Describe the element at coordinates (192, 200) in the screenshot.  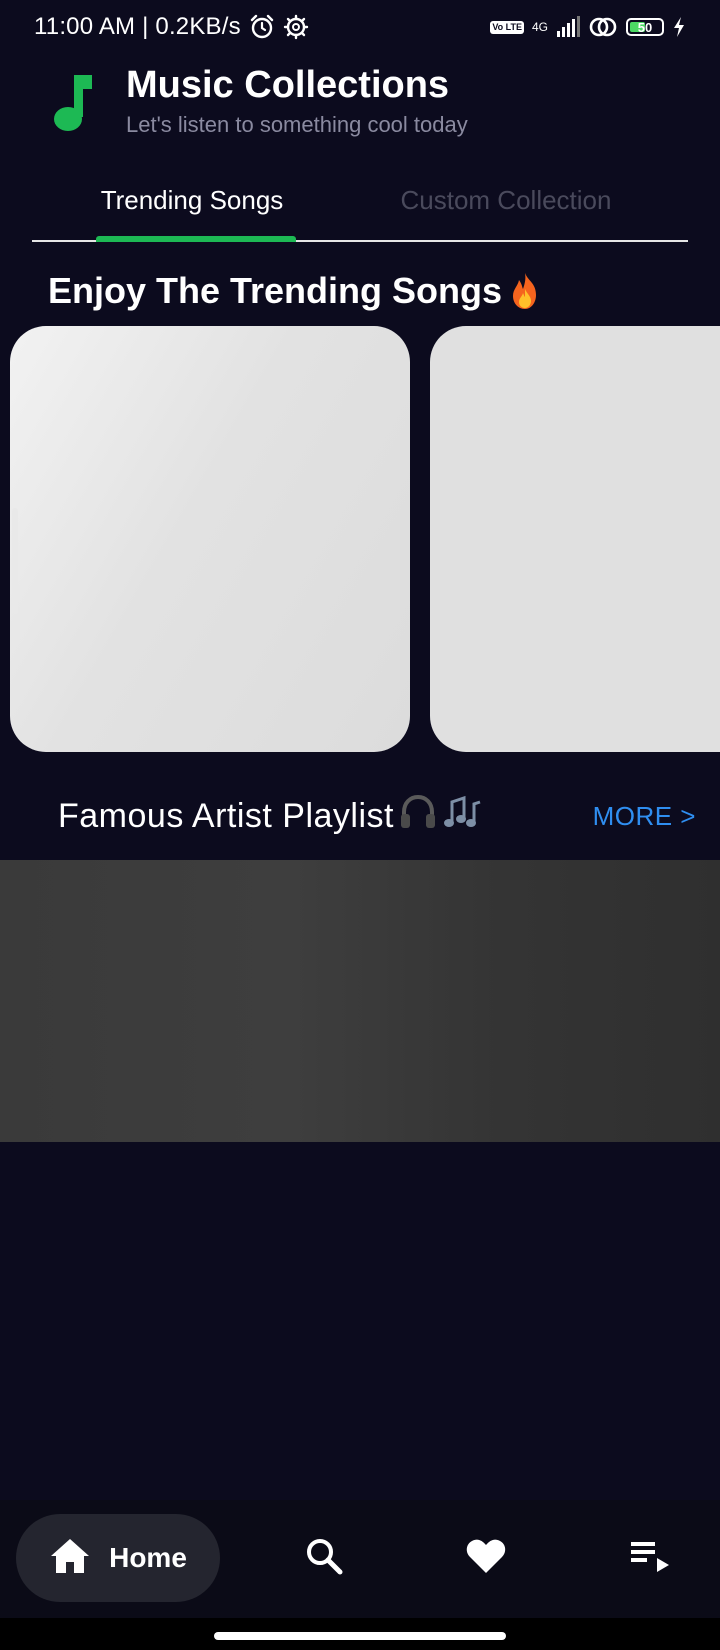
I see `tab-trending-songs: Trending Songs` at that location.